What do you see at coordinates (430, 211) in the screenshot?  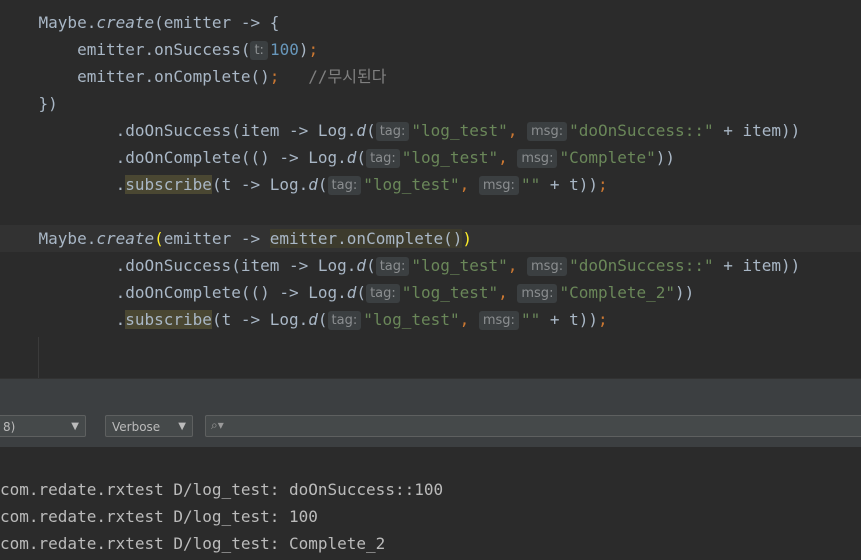 I see `code-line` at bounding box center [430, 211].